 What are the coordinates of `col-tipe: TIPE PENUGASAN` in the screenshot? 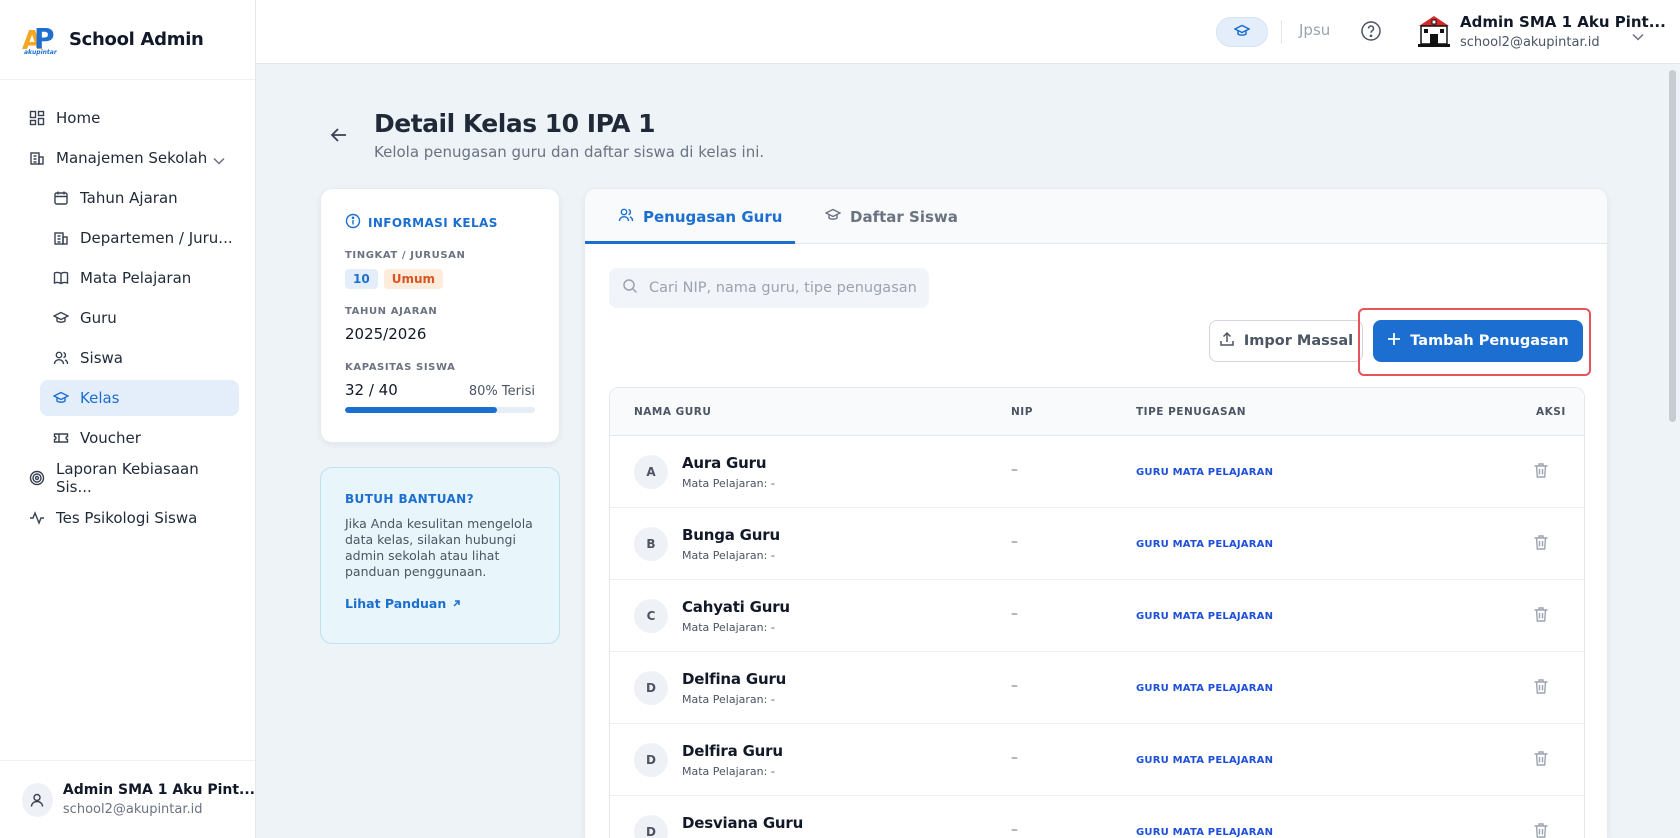 It's located at (1191, 412).